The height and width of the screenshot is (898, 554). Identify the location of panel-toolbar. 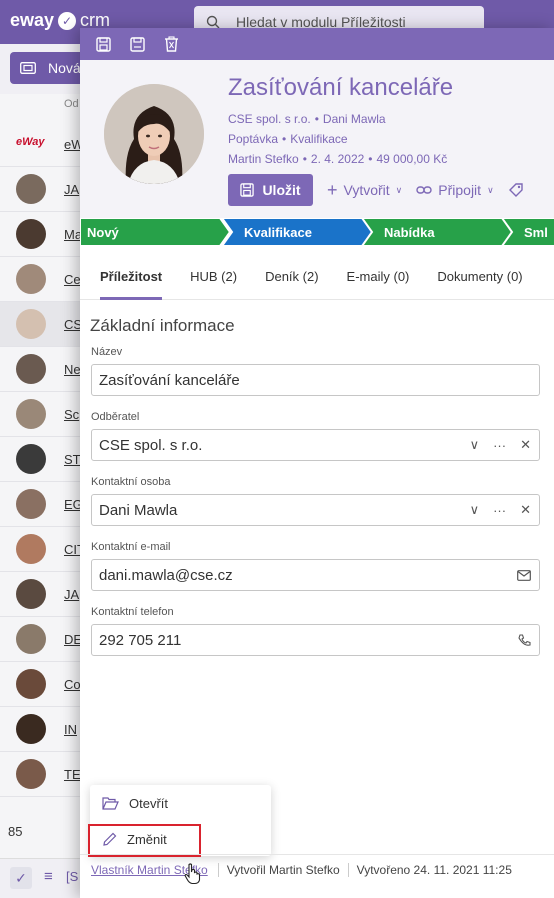
(317, 44).